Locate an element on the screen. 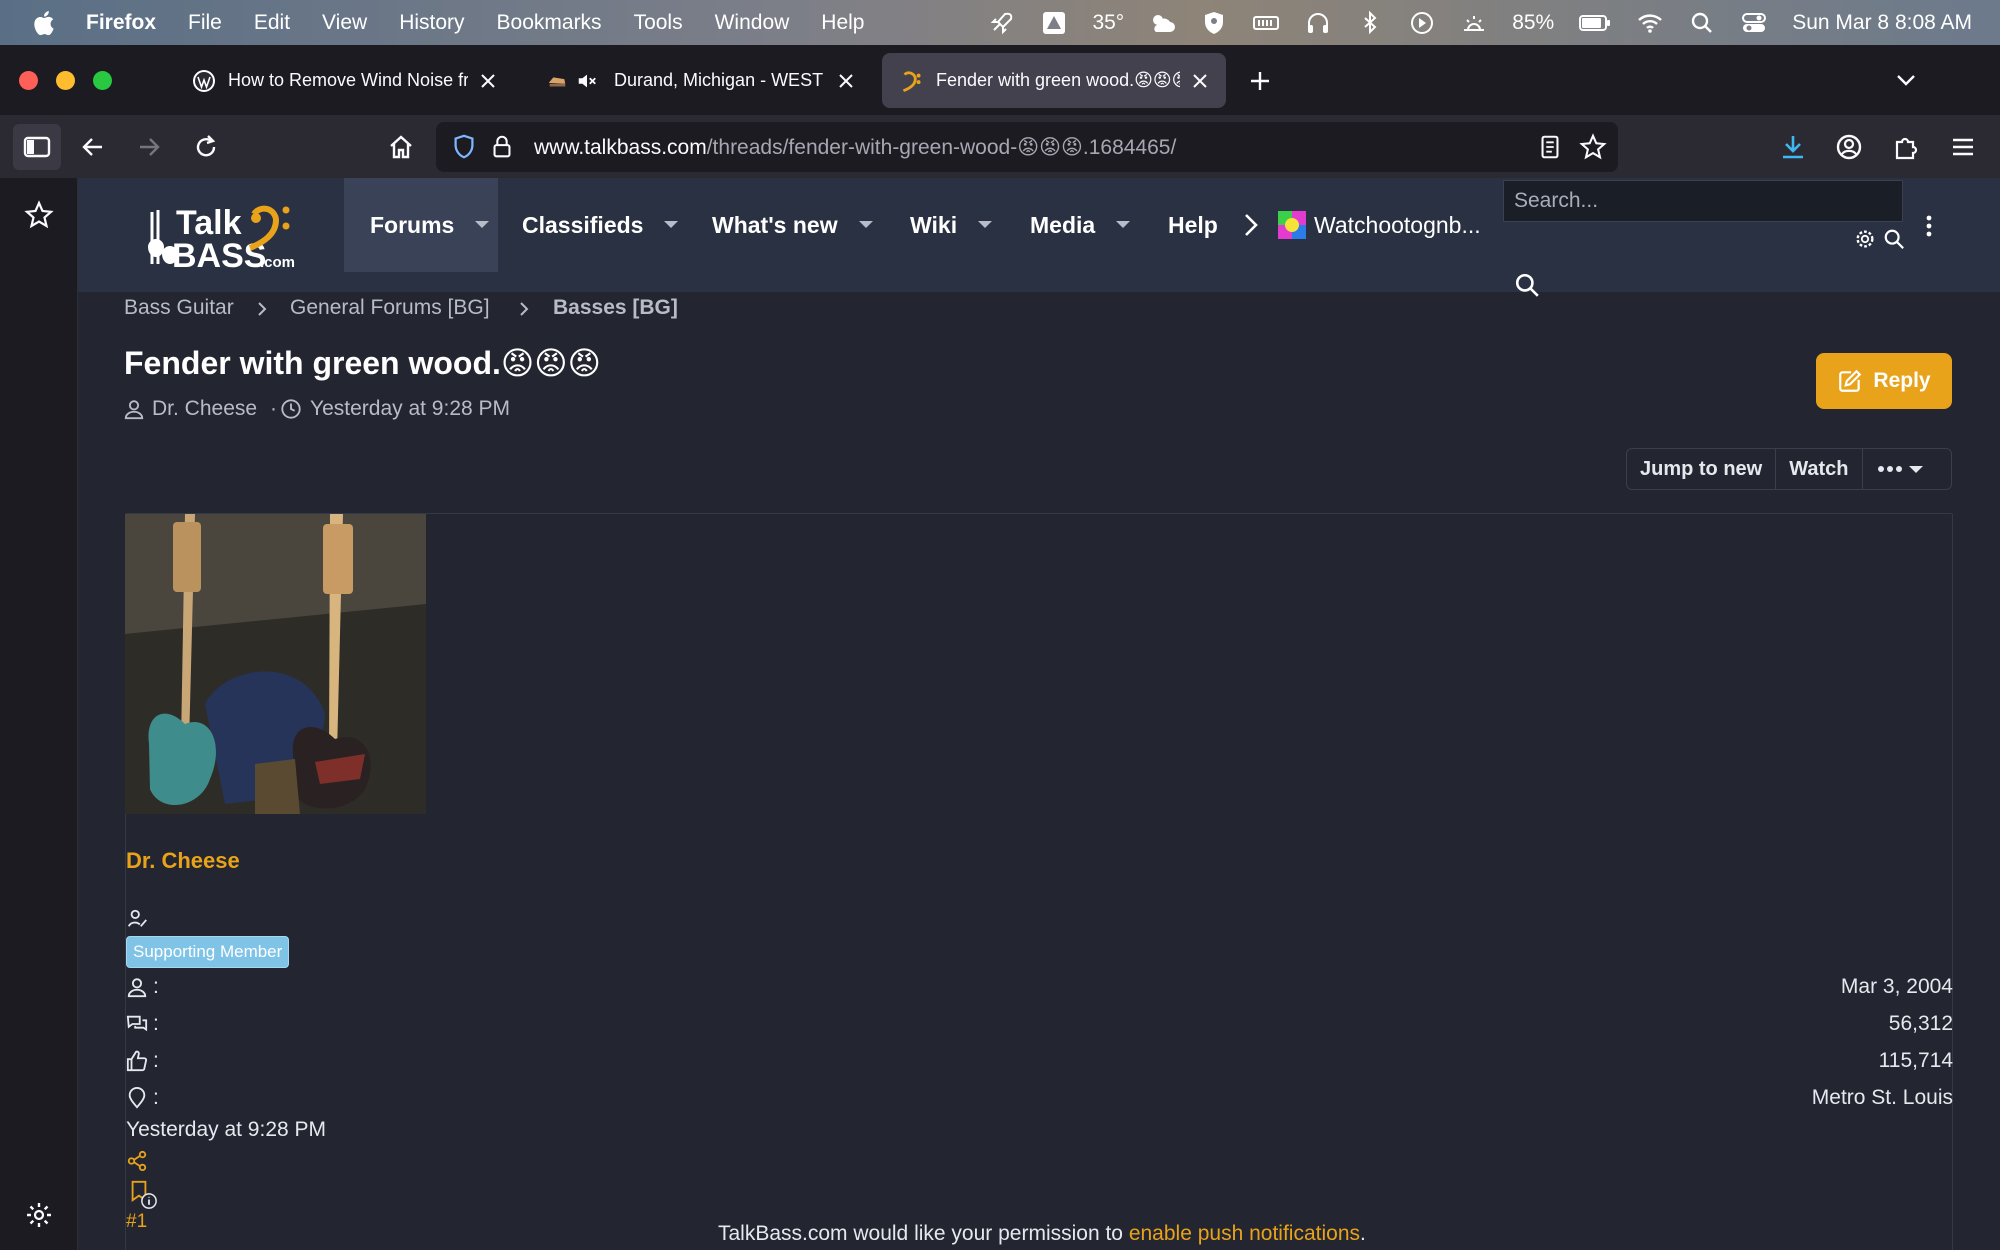  muted-speaker-icon is located at coordinates (587, 81).